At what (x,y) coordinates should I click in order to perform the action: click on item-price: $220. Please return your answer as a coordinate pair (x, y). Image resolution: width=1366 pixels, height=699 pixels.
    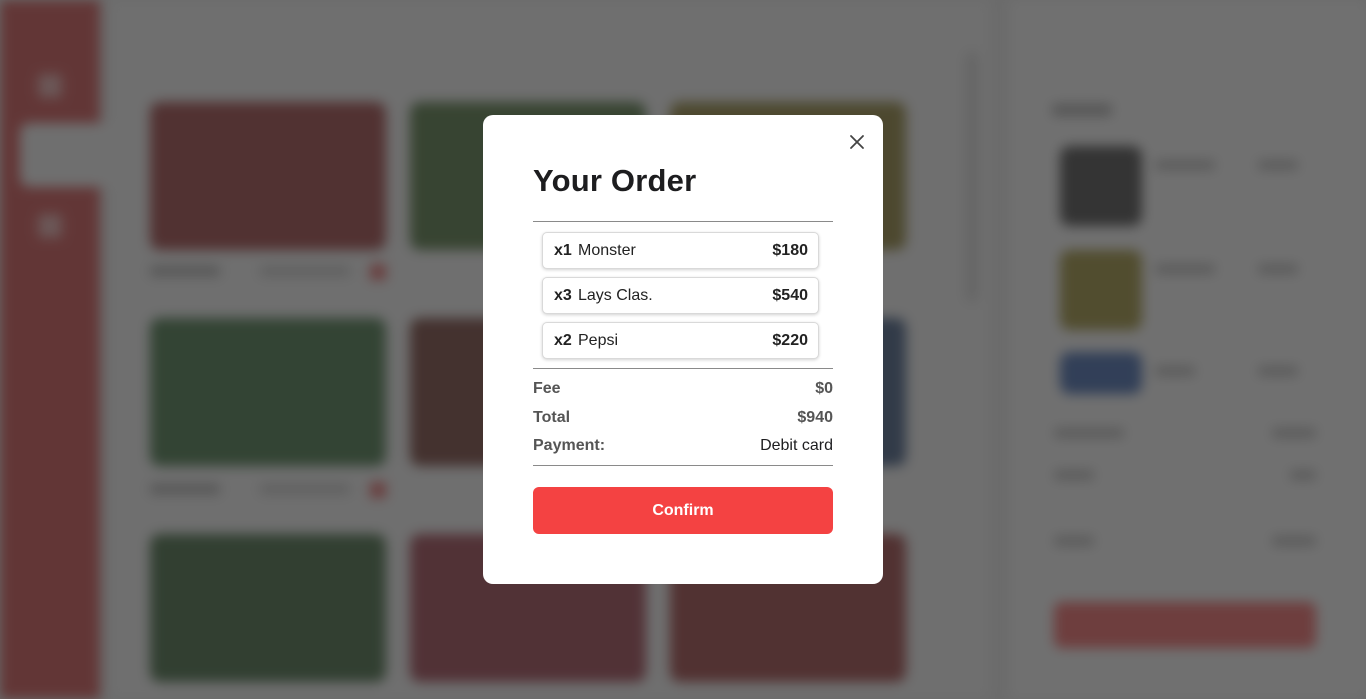
    Looking at the image, I should click on (790, 340).